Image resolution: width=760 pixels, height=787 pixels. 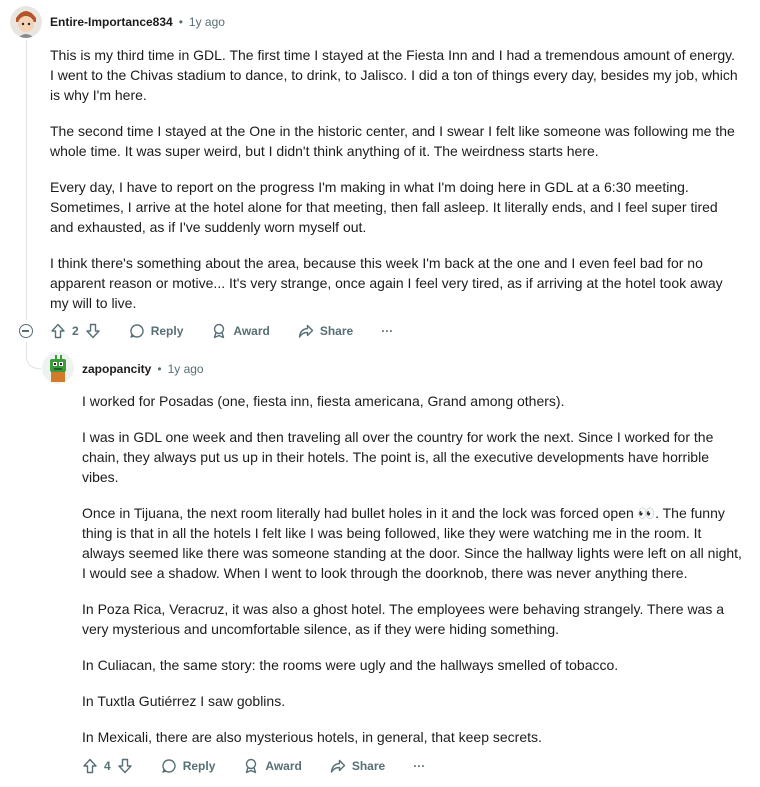 What do you see at coordinates (33, 355) in the screenshot?
I see `reply-connector` at bounding box center [33, 355].